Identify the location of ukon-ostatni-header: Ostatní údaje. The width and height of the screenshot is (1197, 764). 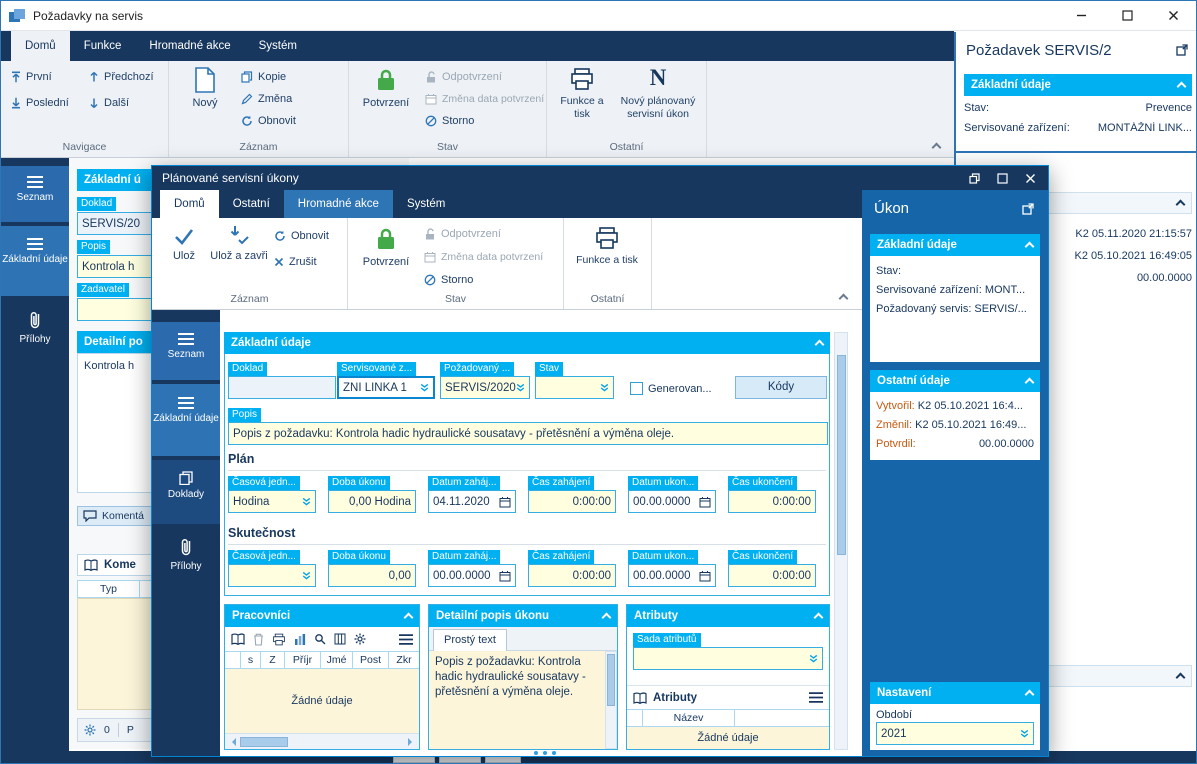
(955, 381).